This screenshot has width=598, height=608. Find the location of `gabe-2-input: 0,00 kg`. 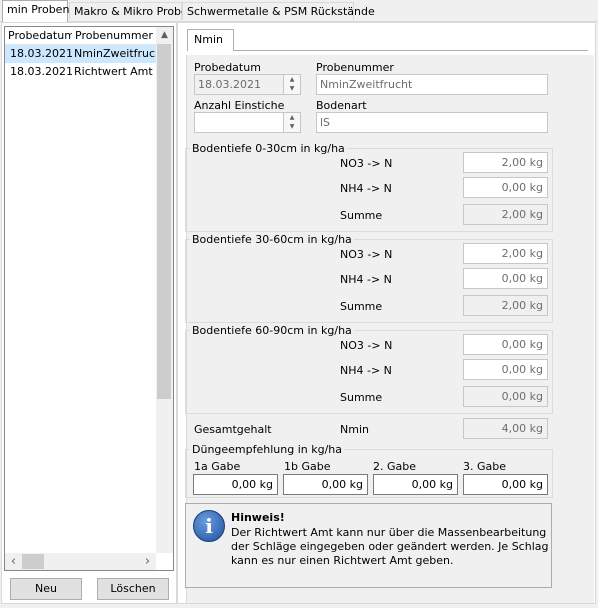

gabe-2-input: 0,00 kg is located at coordinates (415, 484).